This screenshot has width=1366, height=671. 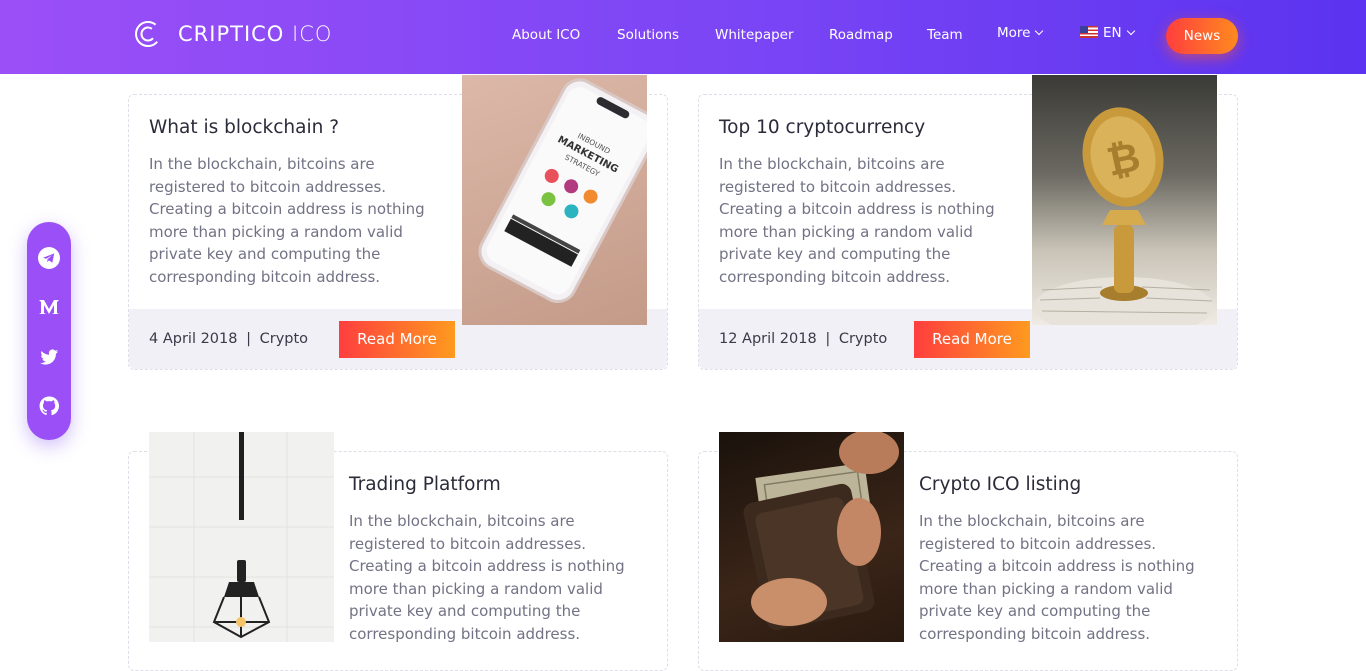 What do you see at coordinates (821, 531) in the screenshot?
I see `wallet-image` at bounding box center [821, 531].